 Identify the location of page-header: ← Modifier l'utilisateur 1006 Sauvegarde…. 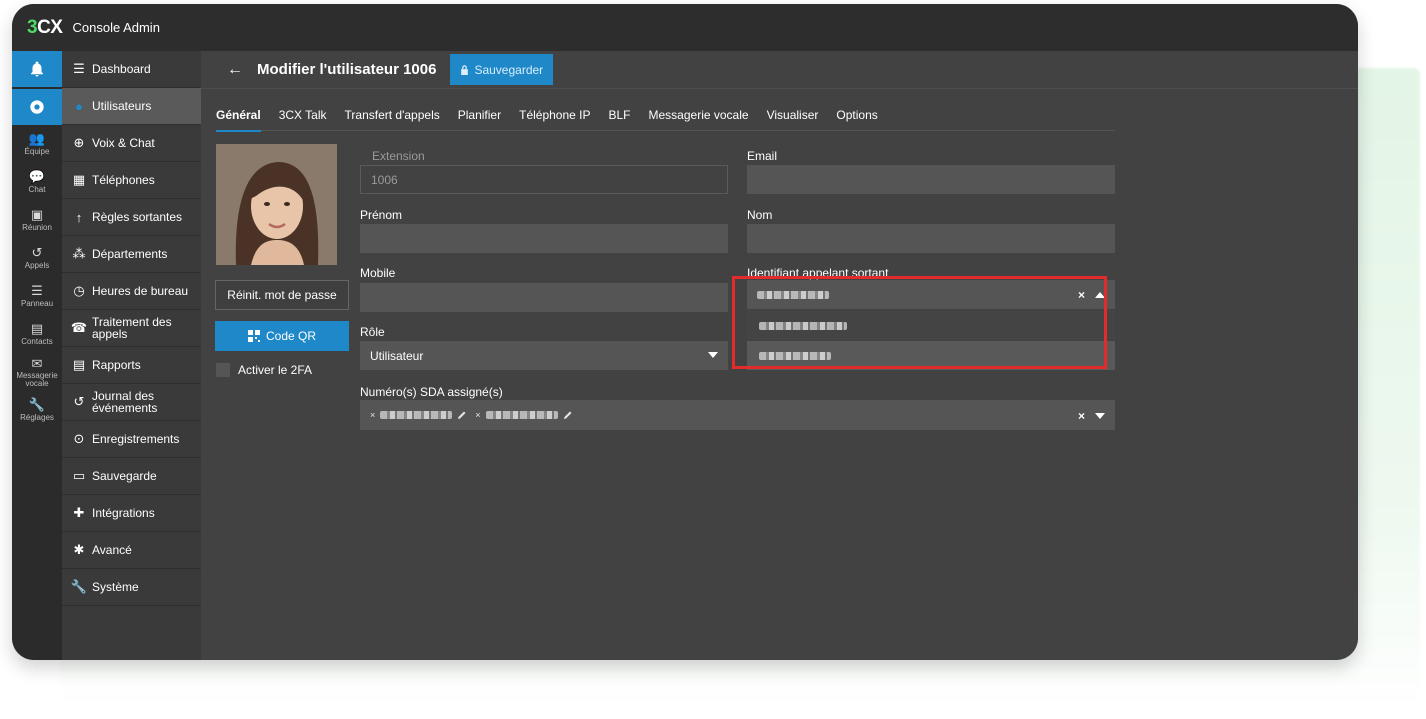
(779, 70).